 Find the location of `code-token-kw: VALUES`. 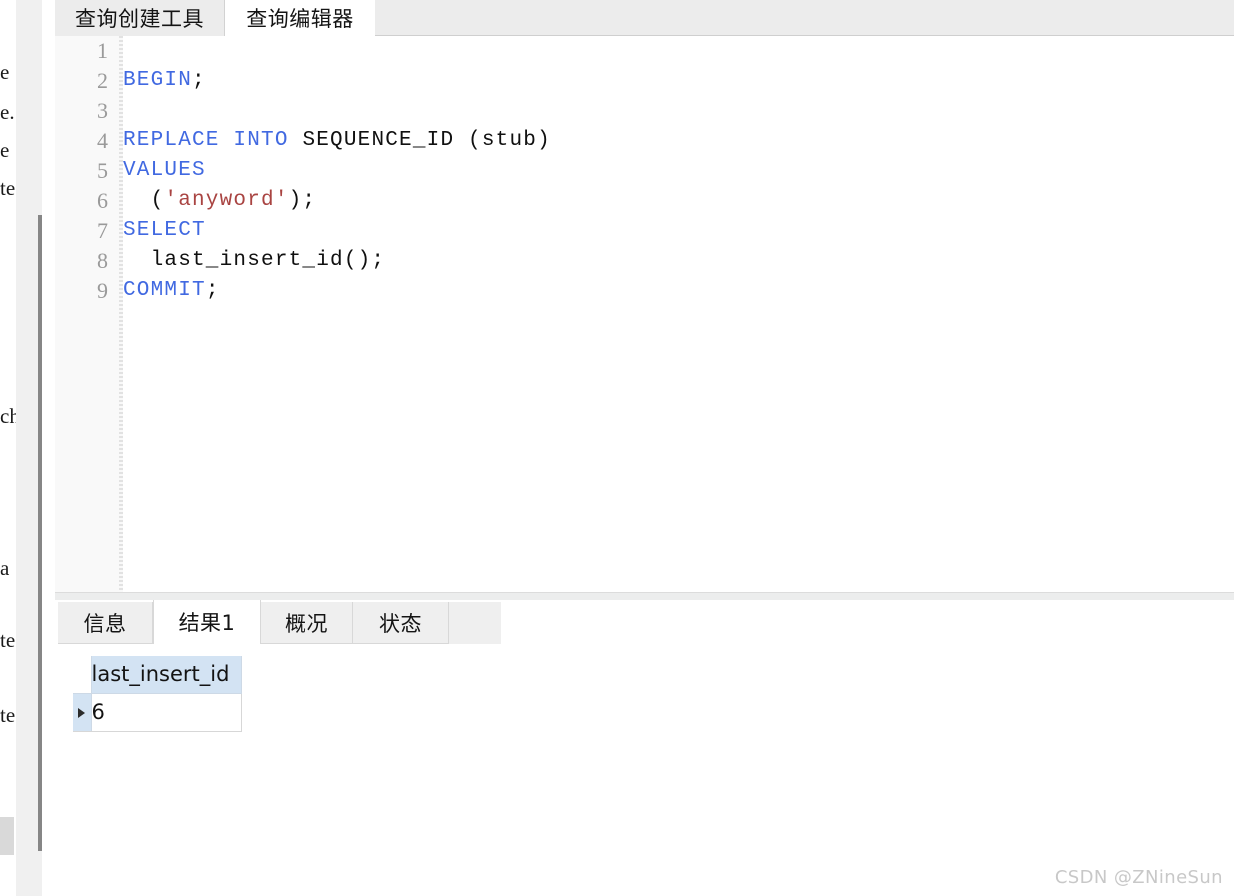

code-token-kw: VALUES is located at coordinates (164, 170).